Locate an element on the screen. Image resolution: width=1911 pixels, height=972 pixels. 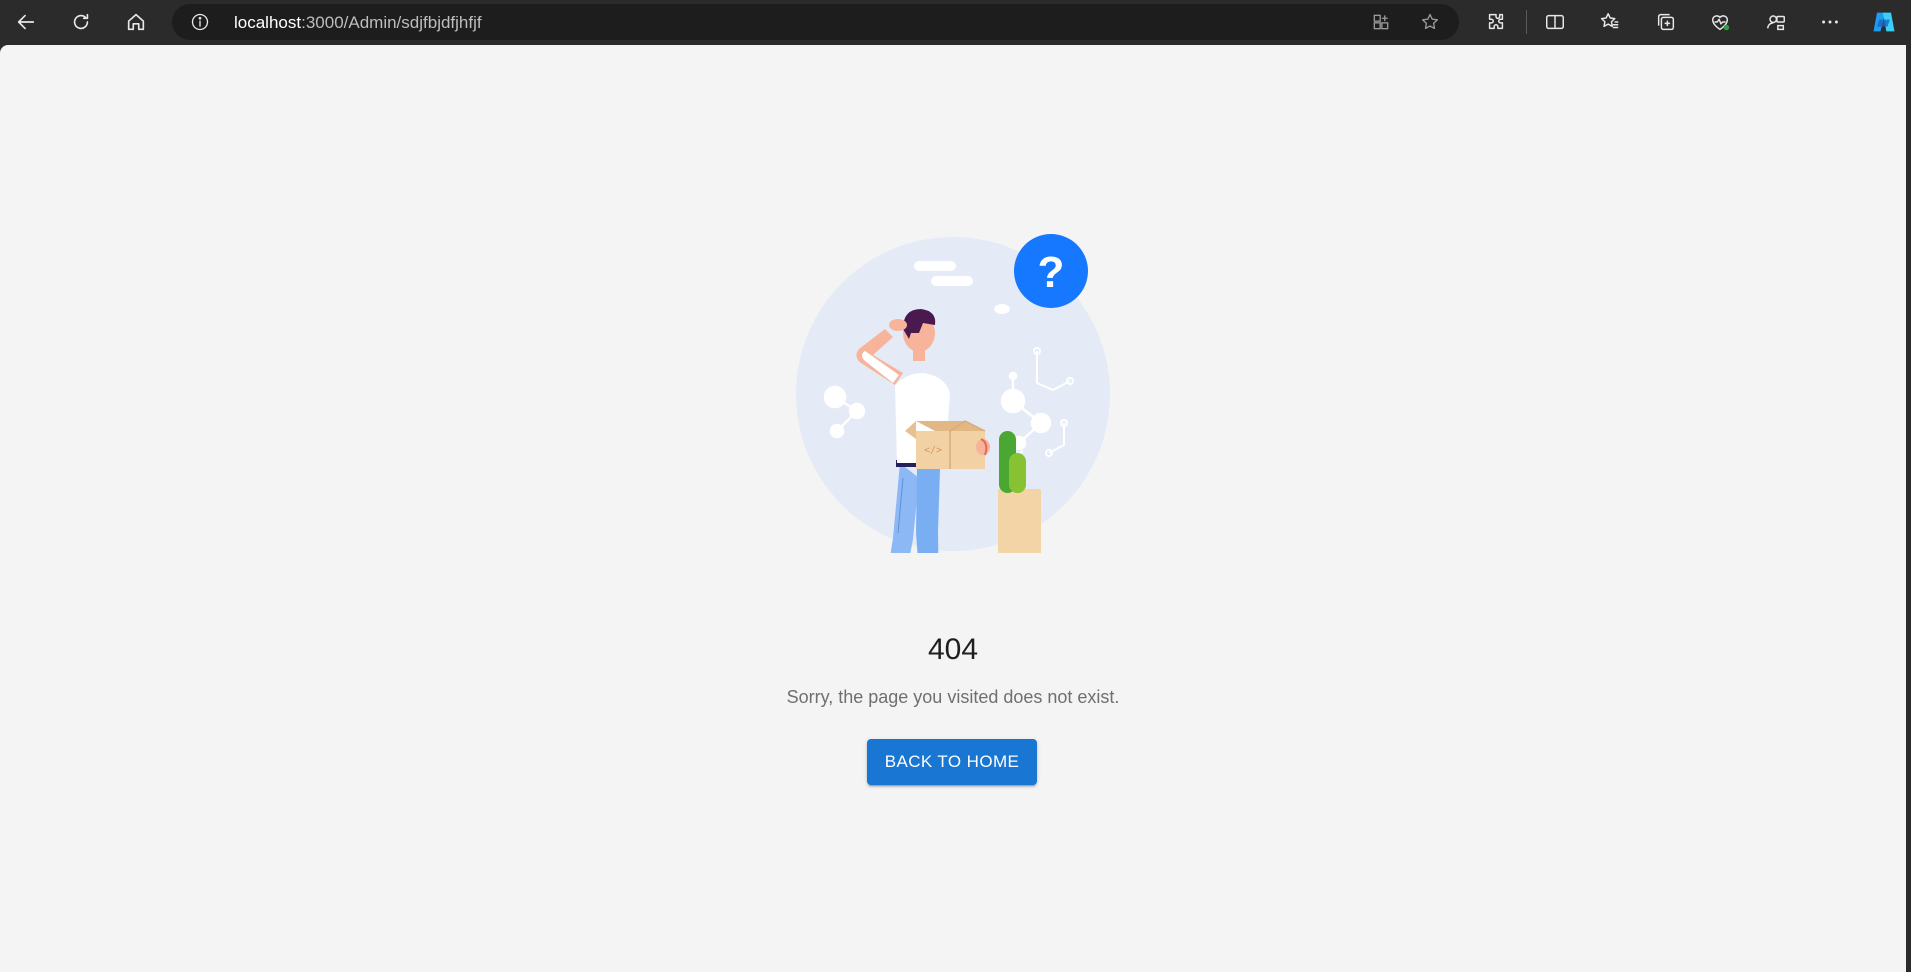
more-icon is located at coordinates (1830, 22).